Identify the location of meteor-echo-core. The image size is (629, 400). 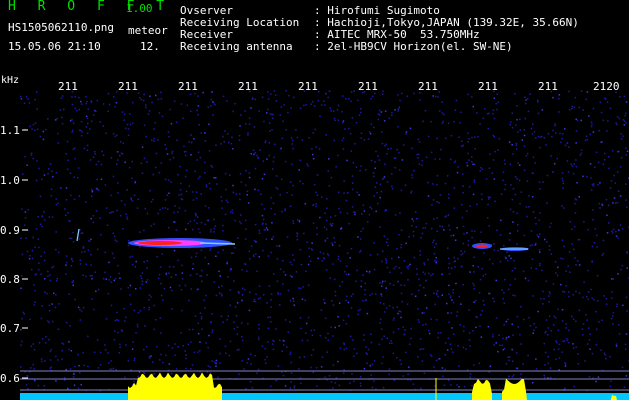
(160, 243).